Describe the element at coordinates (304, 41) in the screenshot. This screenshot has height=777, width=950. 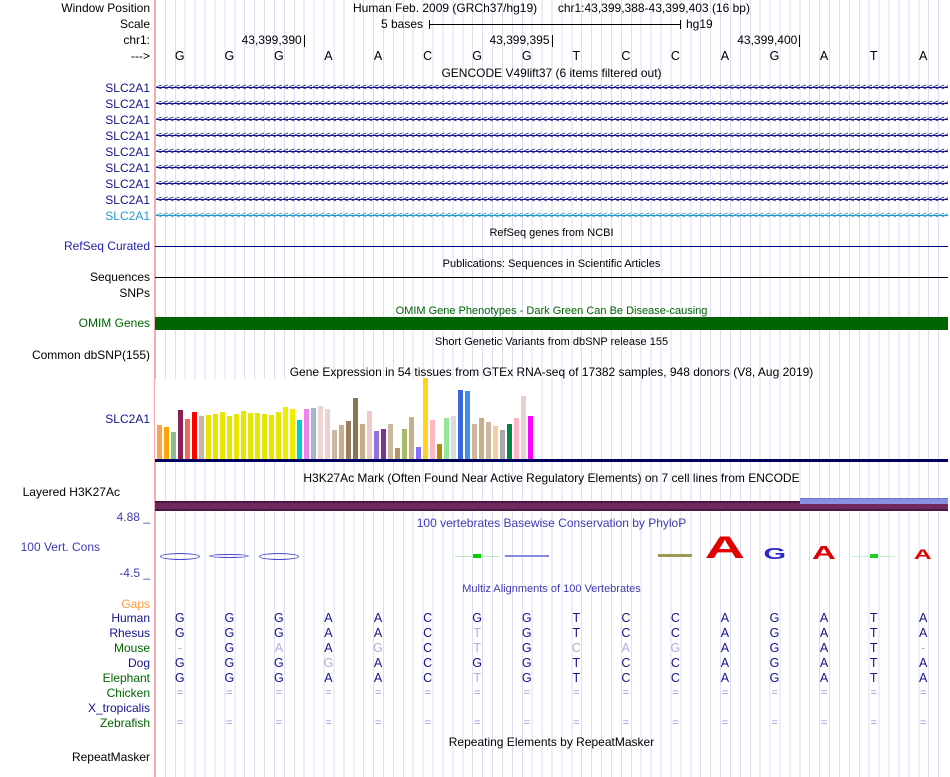
I see `ruler-coordinate-tick` at that location.